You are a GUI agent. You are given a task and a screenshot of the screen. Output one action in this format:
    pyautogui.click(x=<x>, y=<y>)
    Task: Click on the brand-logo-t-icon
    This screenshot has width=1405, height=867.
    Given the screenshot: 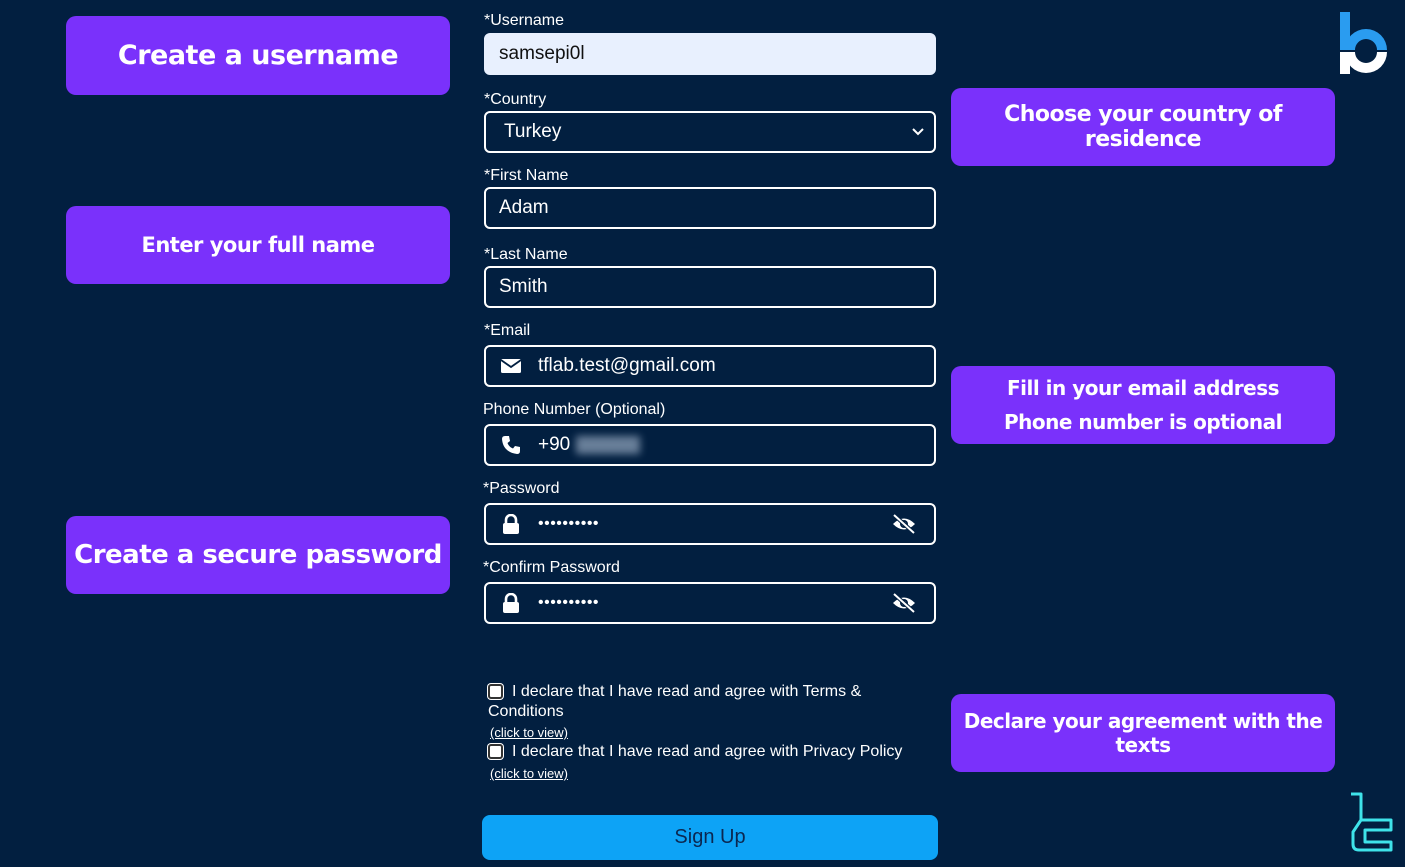 What is the action you would take?
    pyautogui.click(x=1372, y=822)
    